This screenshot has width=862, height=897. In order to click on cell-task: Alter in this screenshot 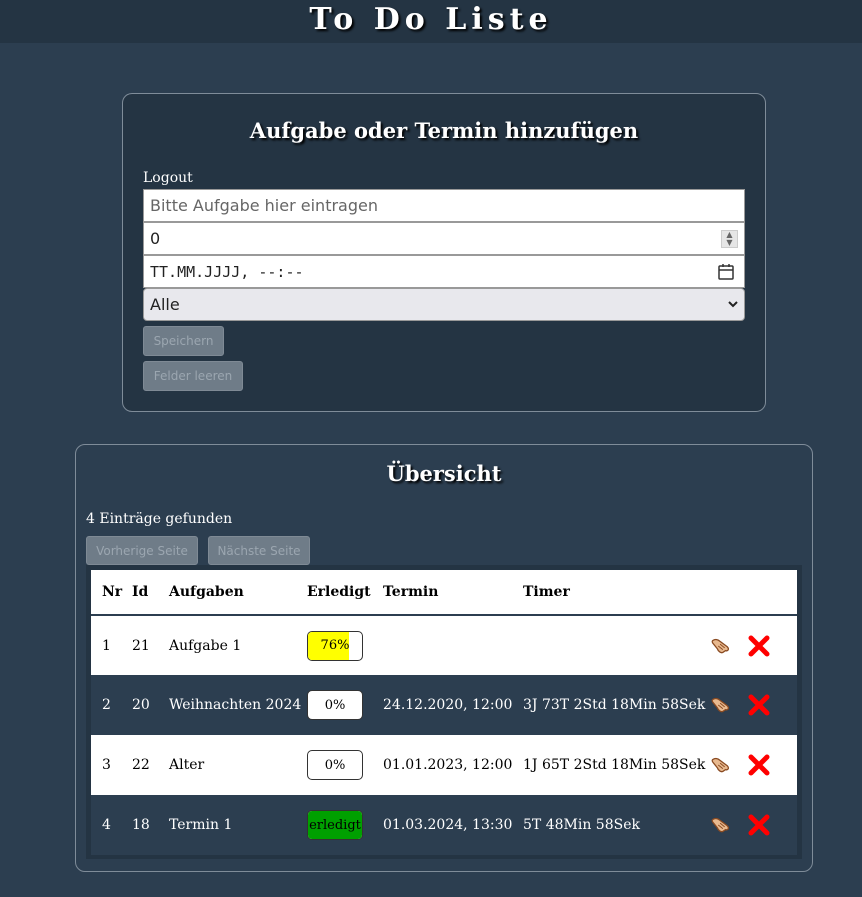, I will do `click(237, 765)`.